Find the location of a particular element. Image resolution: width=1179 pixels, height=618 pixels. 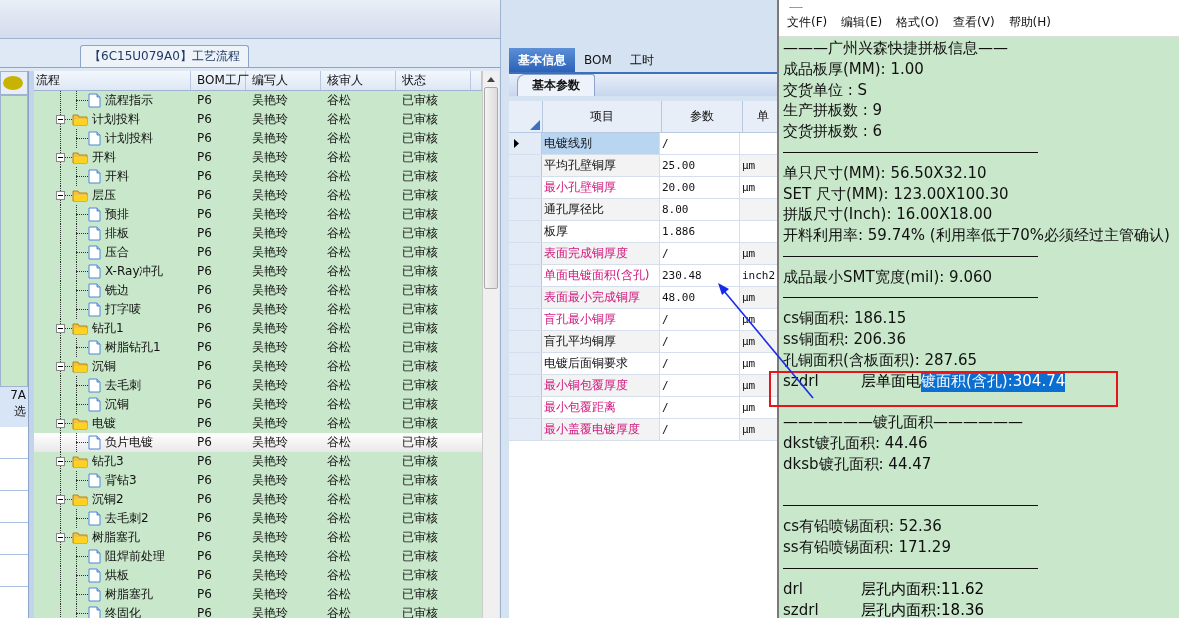

menu-item: 文件(F) is located at coordinates (807, 22).